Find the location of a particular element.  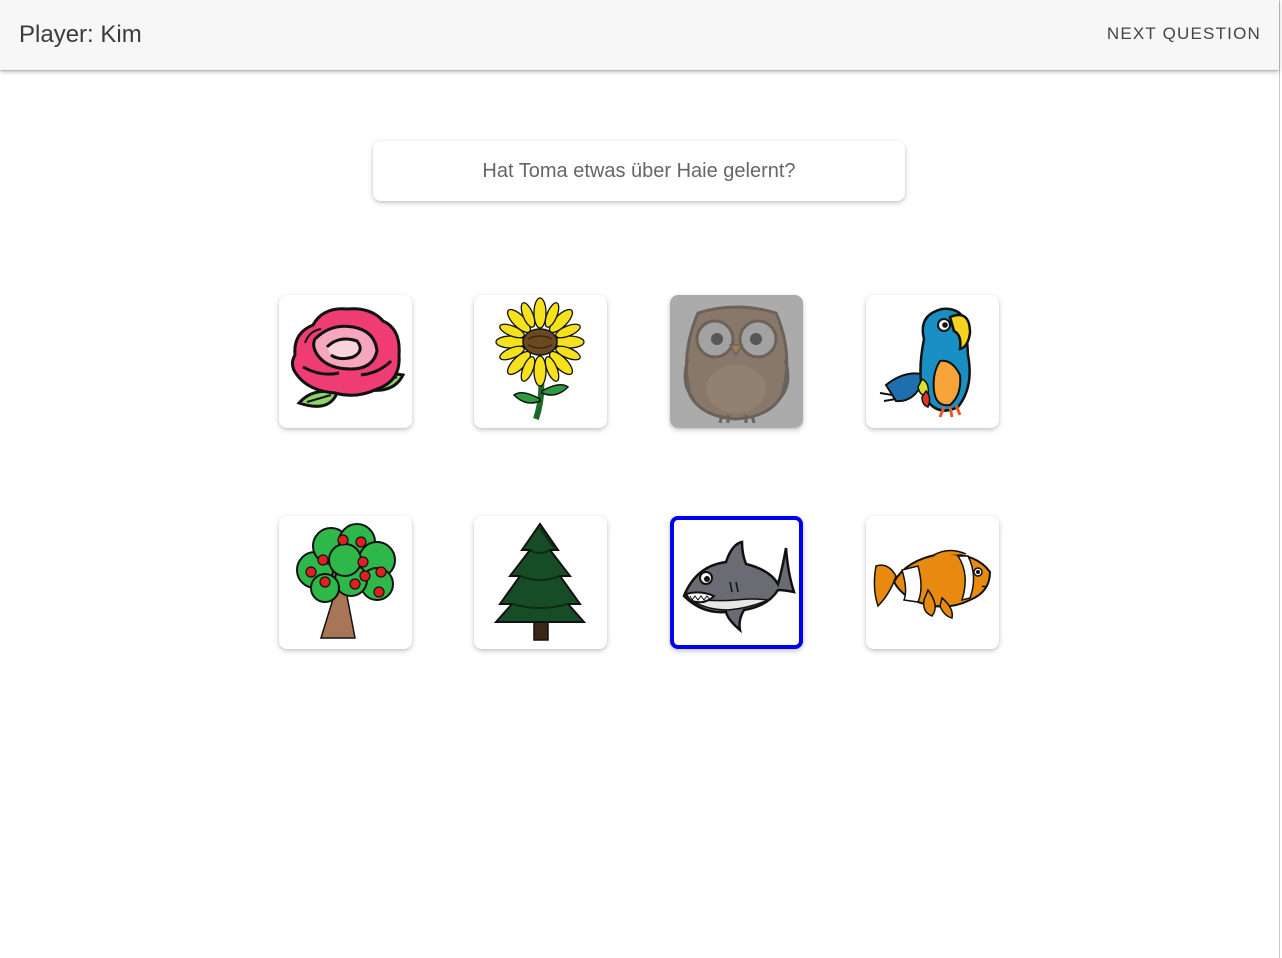

rose-icon is located at coordinates (348, 357).